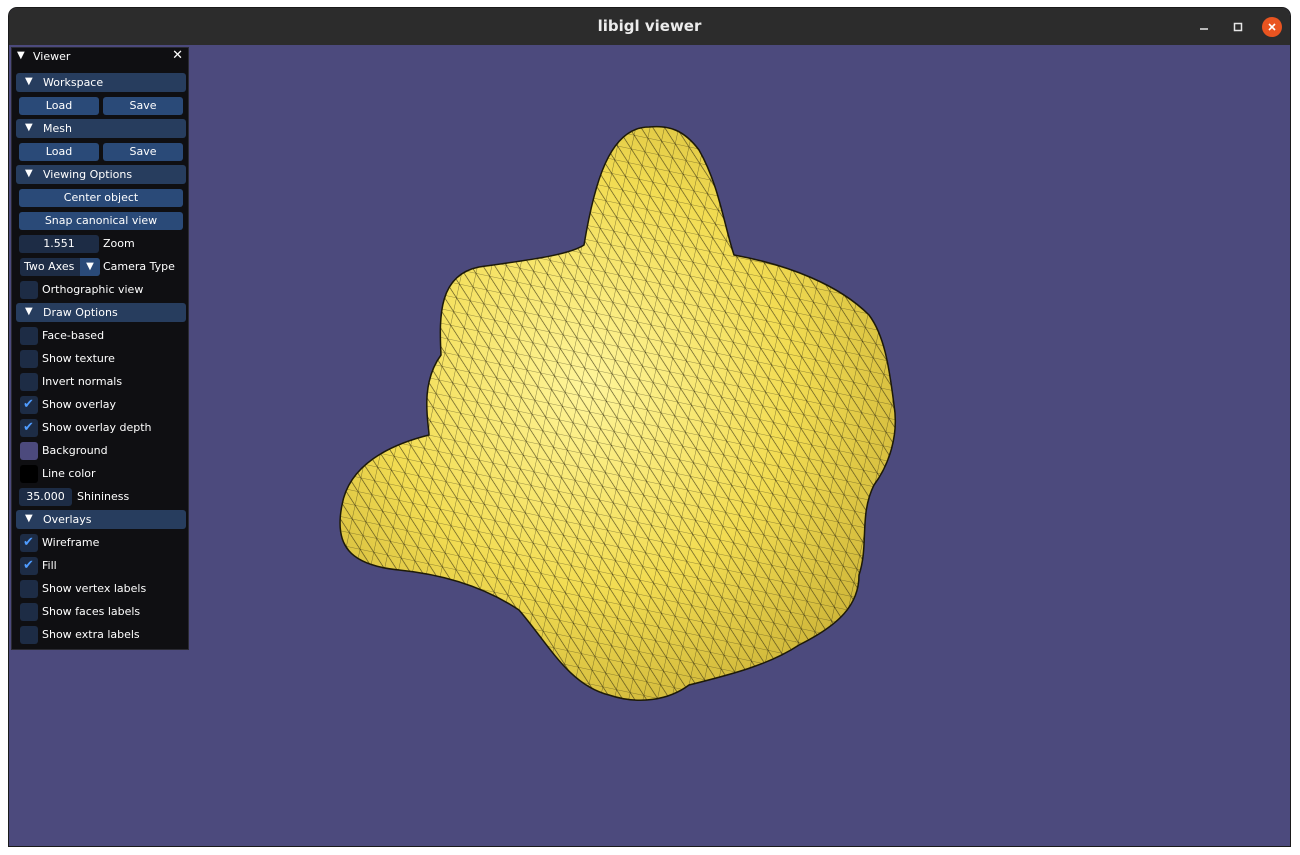  I want to click on extra-labels-checkbox, so click(29, 635).